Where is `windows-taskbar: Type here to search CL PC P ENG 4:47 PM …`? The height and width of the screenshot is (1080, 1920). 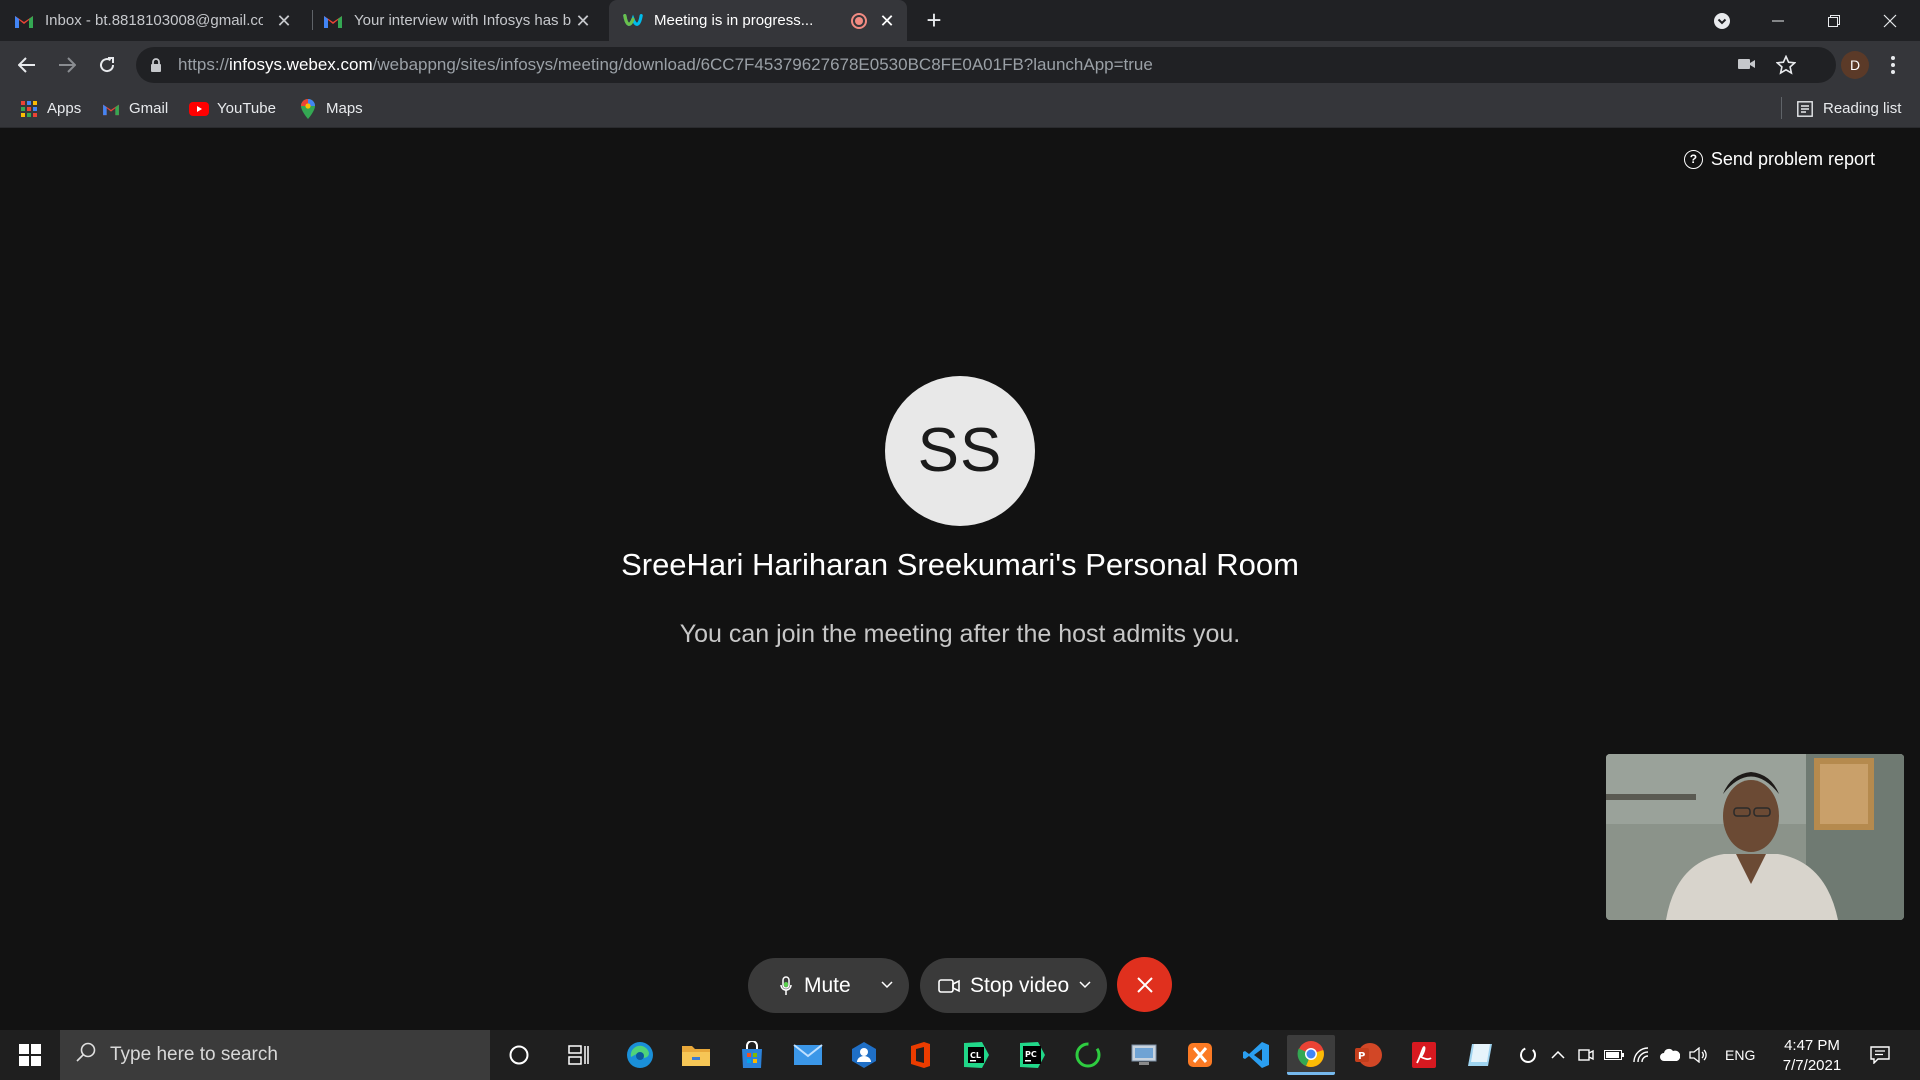 windows-taskbar: Type here to search CL PC P ENG 4:47 PM … is located at coordinates (960, 1055).